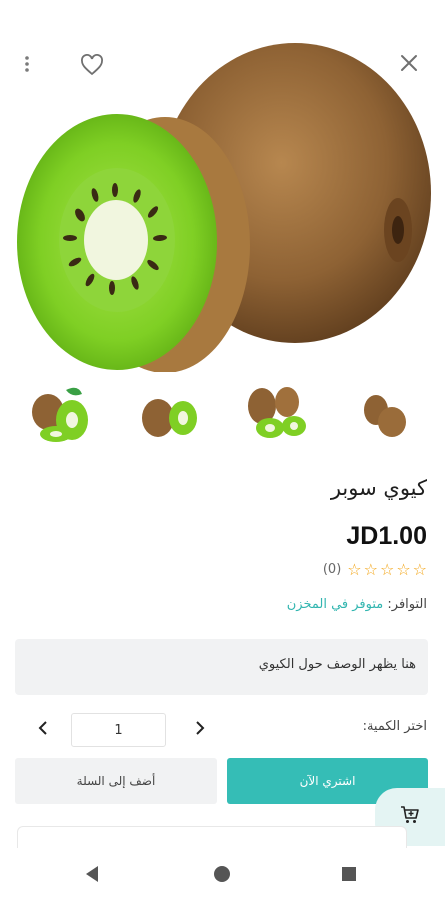  Describe the element at coordinates (378, 488) in the screenshot. I see `product-title: كيوي سوبر` at that location.